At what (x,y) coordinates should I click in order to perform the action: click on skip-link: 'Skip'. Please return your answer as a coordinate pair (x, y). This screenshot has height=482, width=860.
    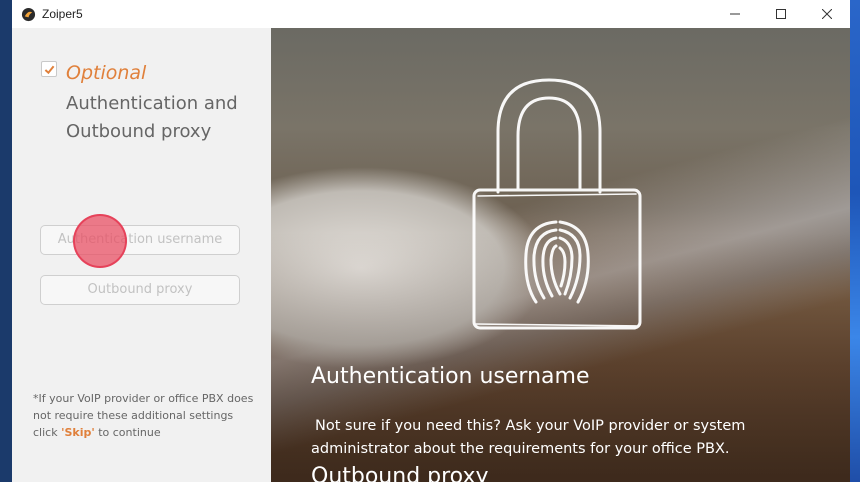
    Looking at the image, I should click on (78, 432).